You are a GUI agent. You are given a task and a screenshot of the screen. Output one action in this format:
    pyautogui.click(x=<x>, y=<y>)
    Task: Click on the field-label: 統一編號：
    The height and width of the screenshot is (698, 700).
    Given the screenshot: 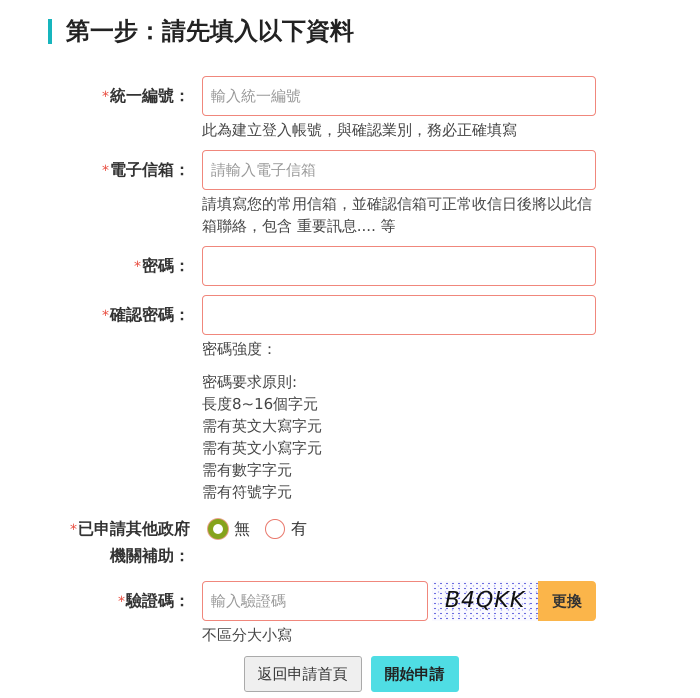 What is the action you would take?
    pyautogui.click(x=150, y=95)
    